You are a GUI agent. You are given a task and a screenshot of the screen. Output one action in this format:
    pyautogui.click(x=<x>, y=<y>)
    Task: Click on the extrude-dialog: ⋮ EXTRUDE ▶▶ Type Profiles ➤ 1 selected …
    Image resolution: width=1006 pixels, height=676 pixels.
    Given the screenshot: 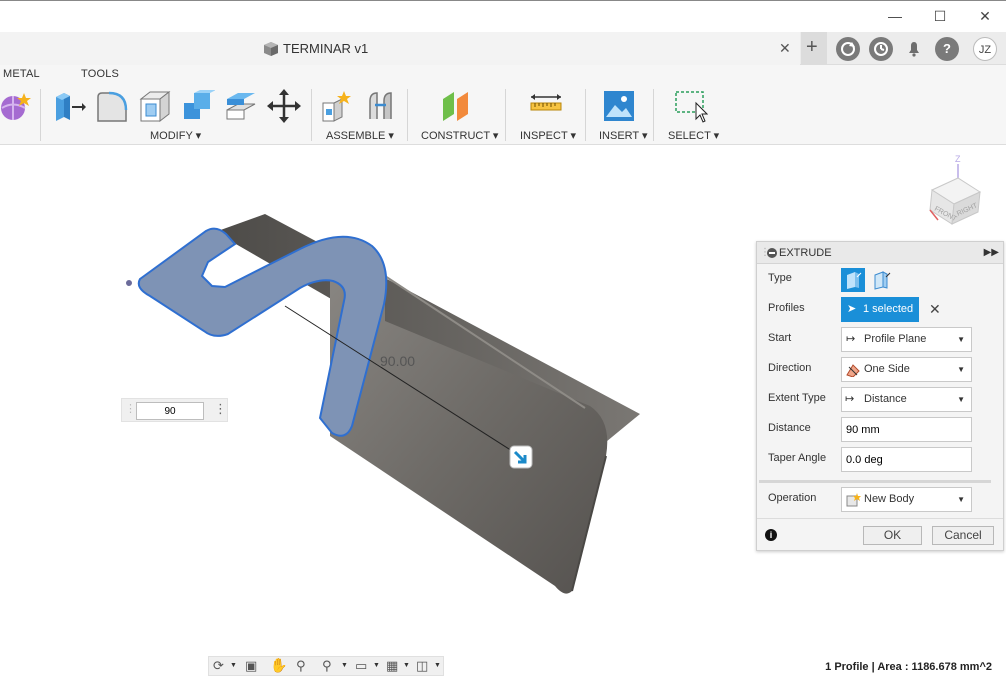 What is the action you would take?
    pyautogui.click(x=880, y=396)
    